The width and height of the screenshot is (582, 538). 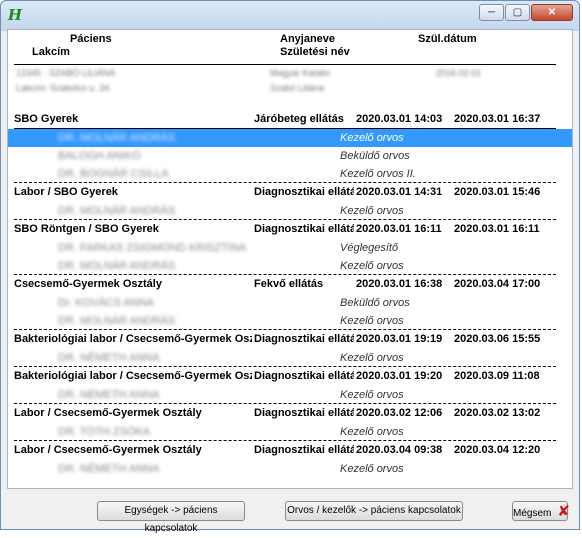 What do you see at coordinates (374, 511) in the screenshot?
I see `doctors-to-patient-button: Orvos / kezelők -> páciens kapcsolatok` at bounding box center [374, 511].